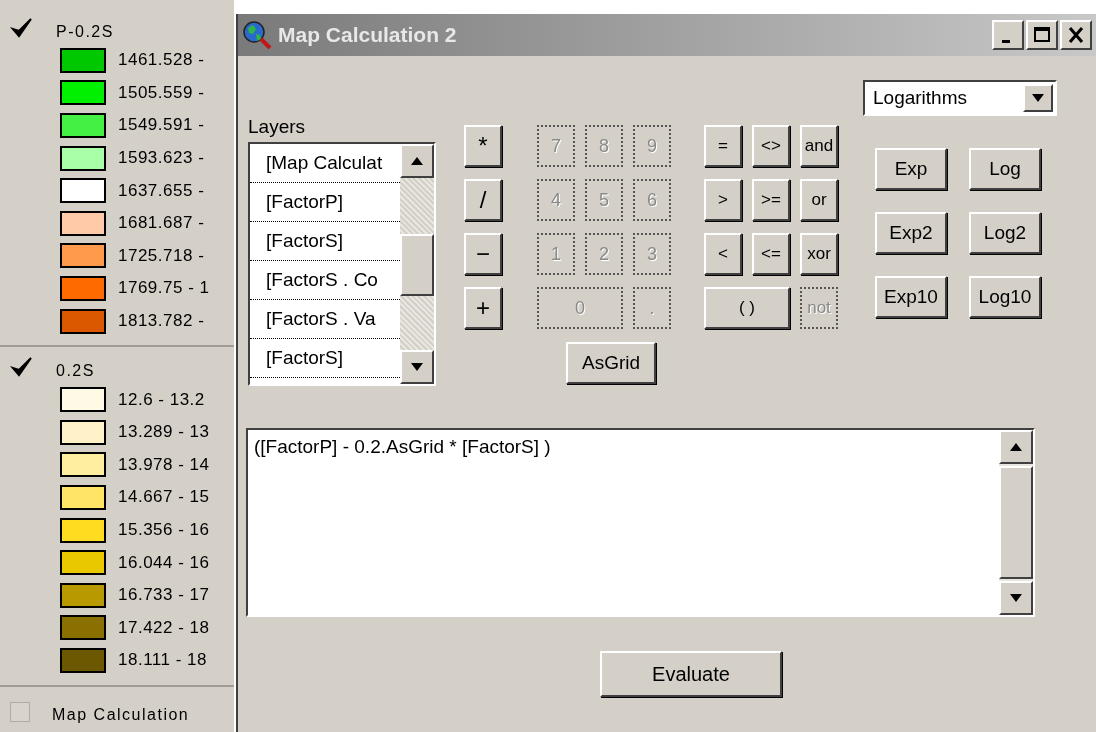 This screenshot has width=1096, height=732. I want to click on minimize-button, so click(1008, 35).